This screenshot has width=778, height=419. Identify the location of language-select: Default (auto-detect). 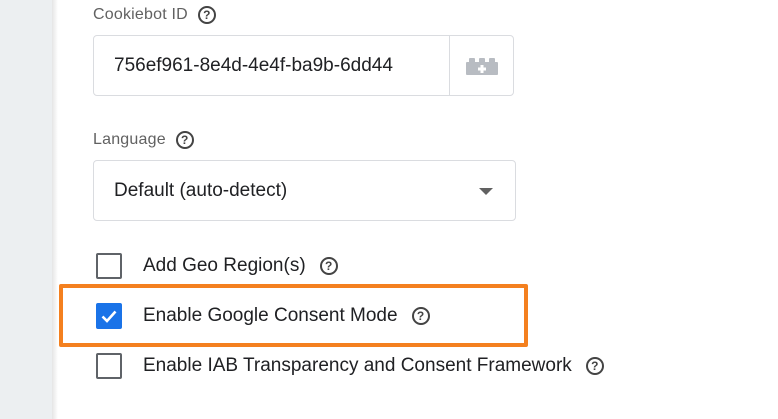
(304, 190).